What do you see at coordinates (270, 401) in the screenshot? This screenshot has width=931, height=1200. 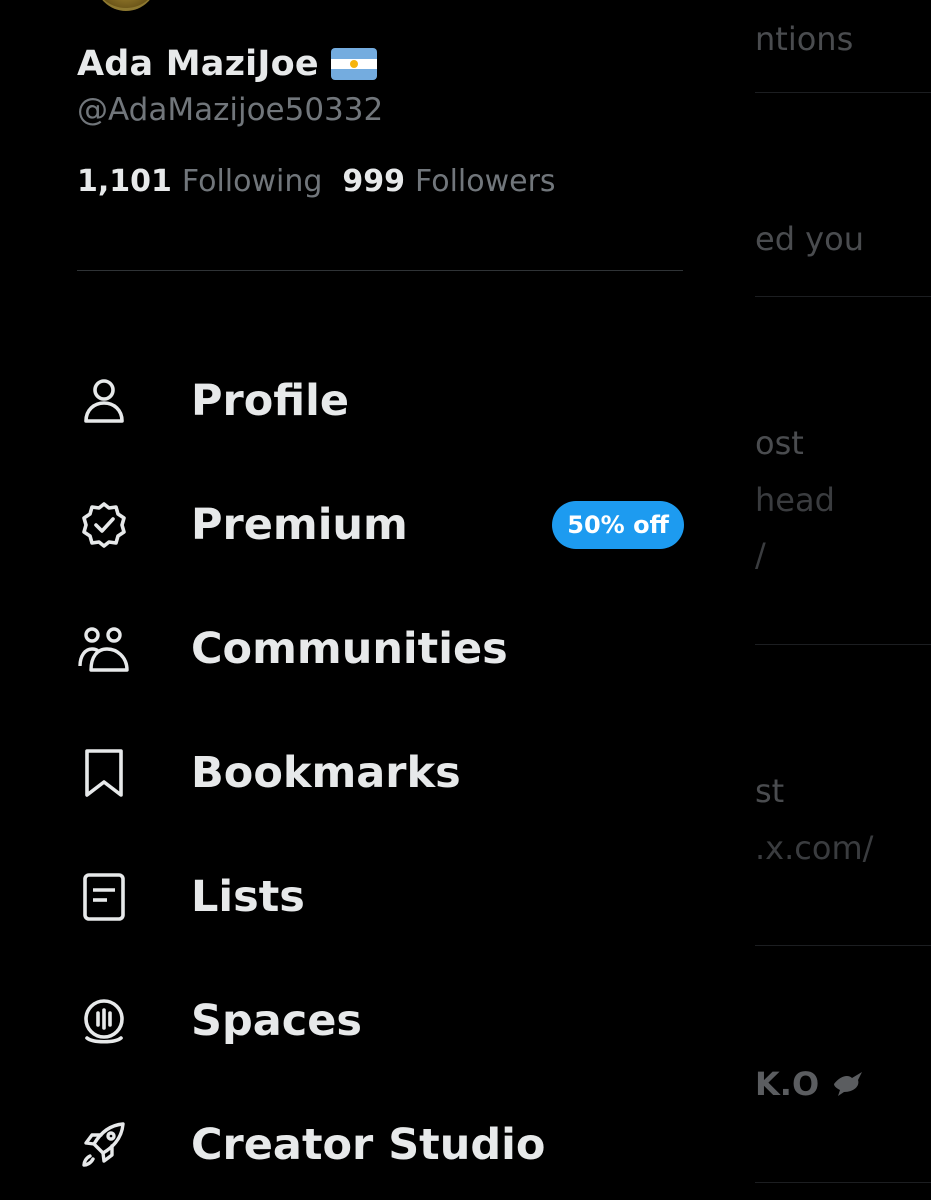 I see `menu-item-label: Profile` at bounding box center [270, 401].